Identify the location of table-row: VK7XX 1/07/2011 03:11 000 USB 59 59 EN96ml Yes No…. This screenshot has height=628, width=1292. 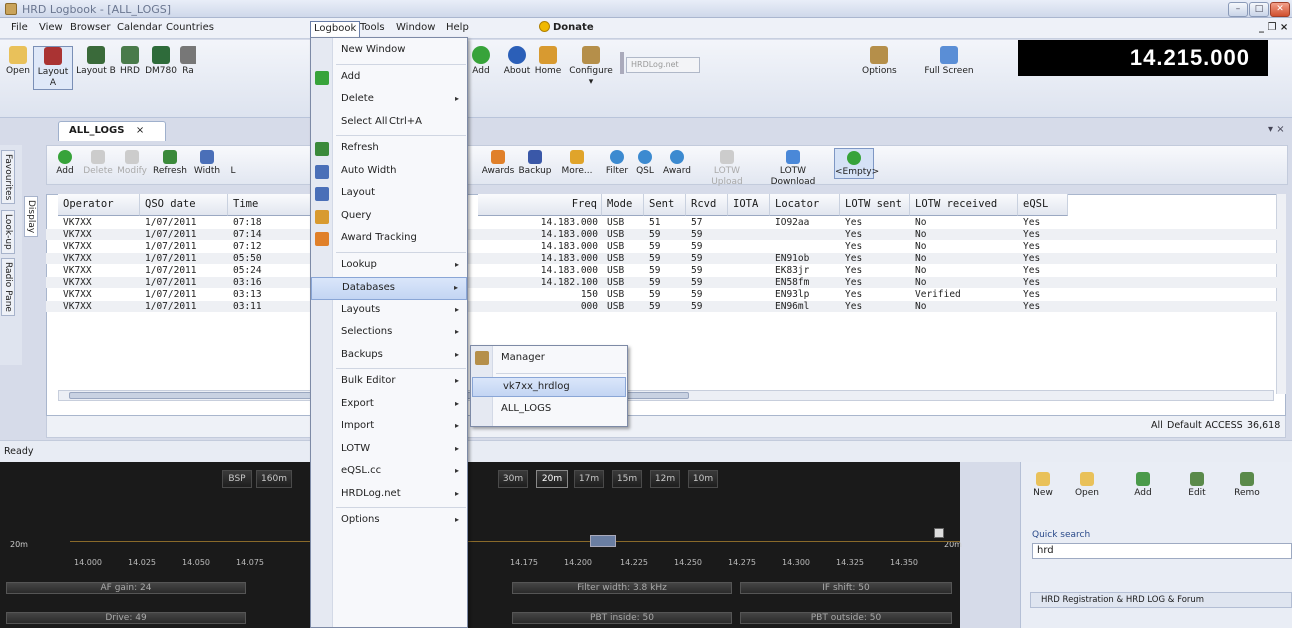
(666, 306).